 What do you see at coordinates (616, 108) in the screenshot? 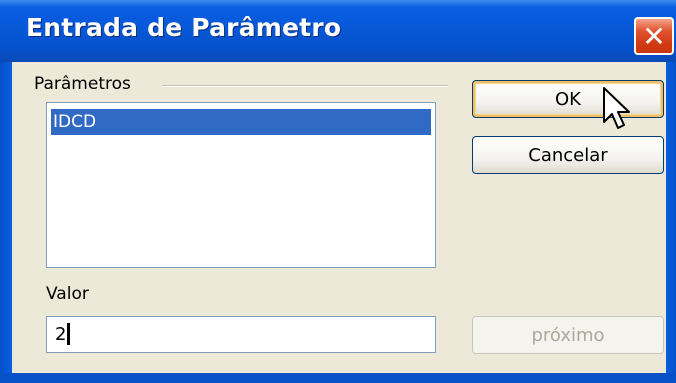
I see `mouse-pointer-icon` at bounding box center [616, 108].